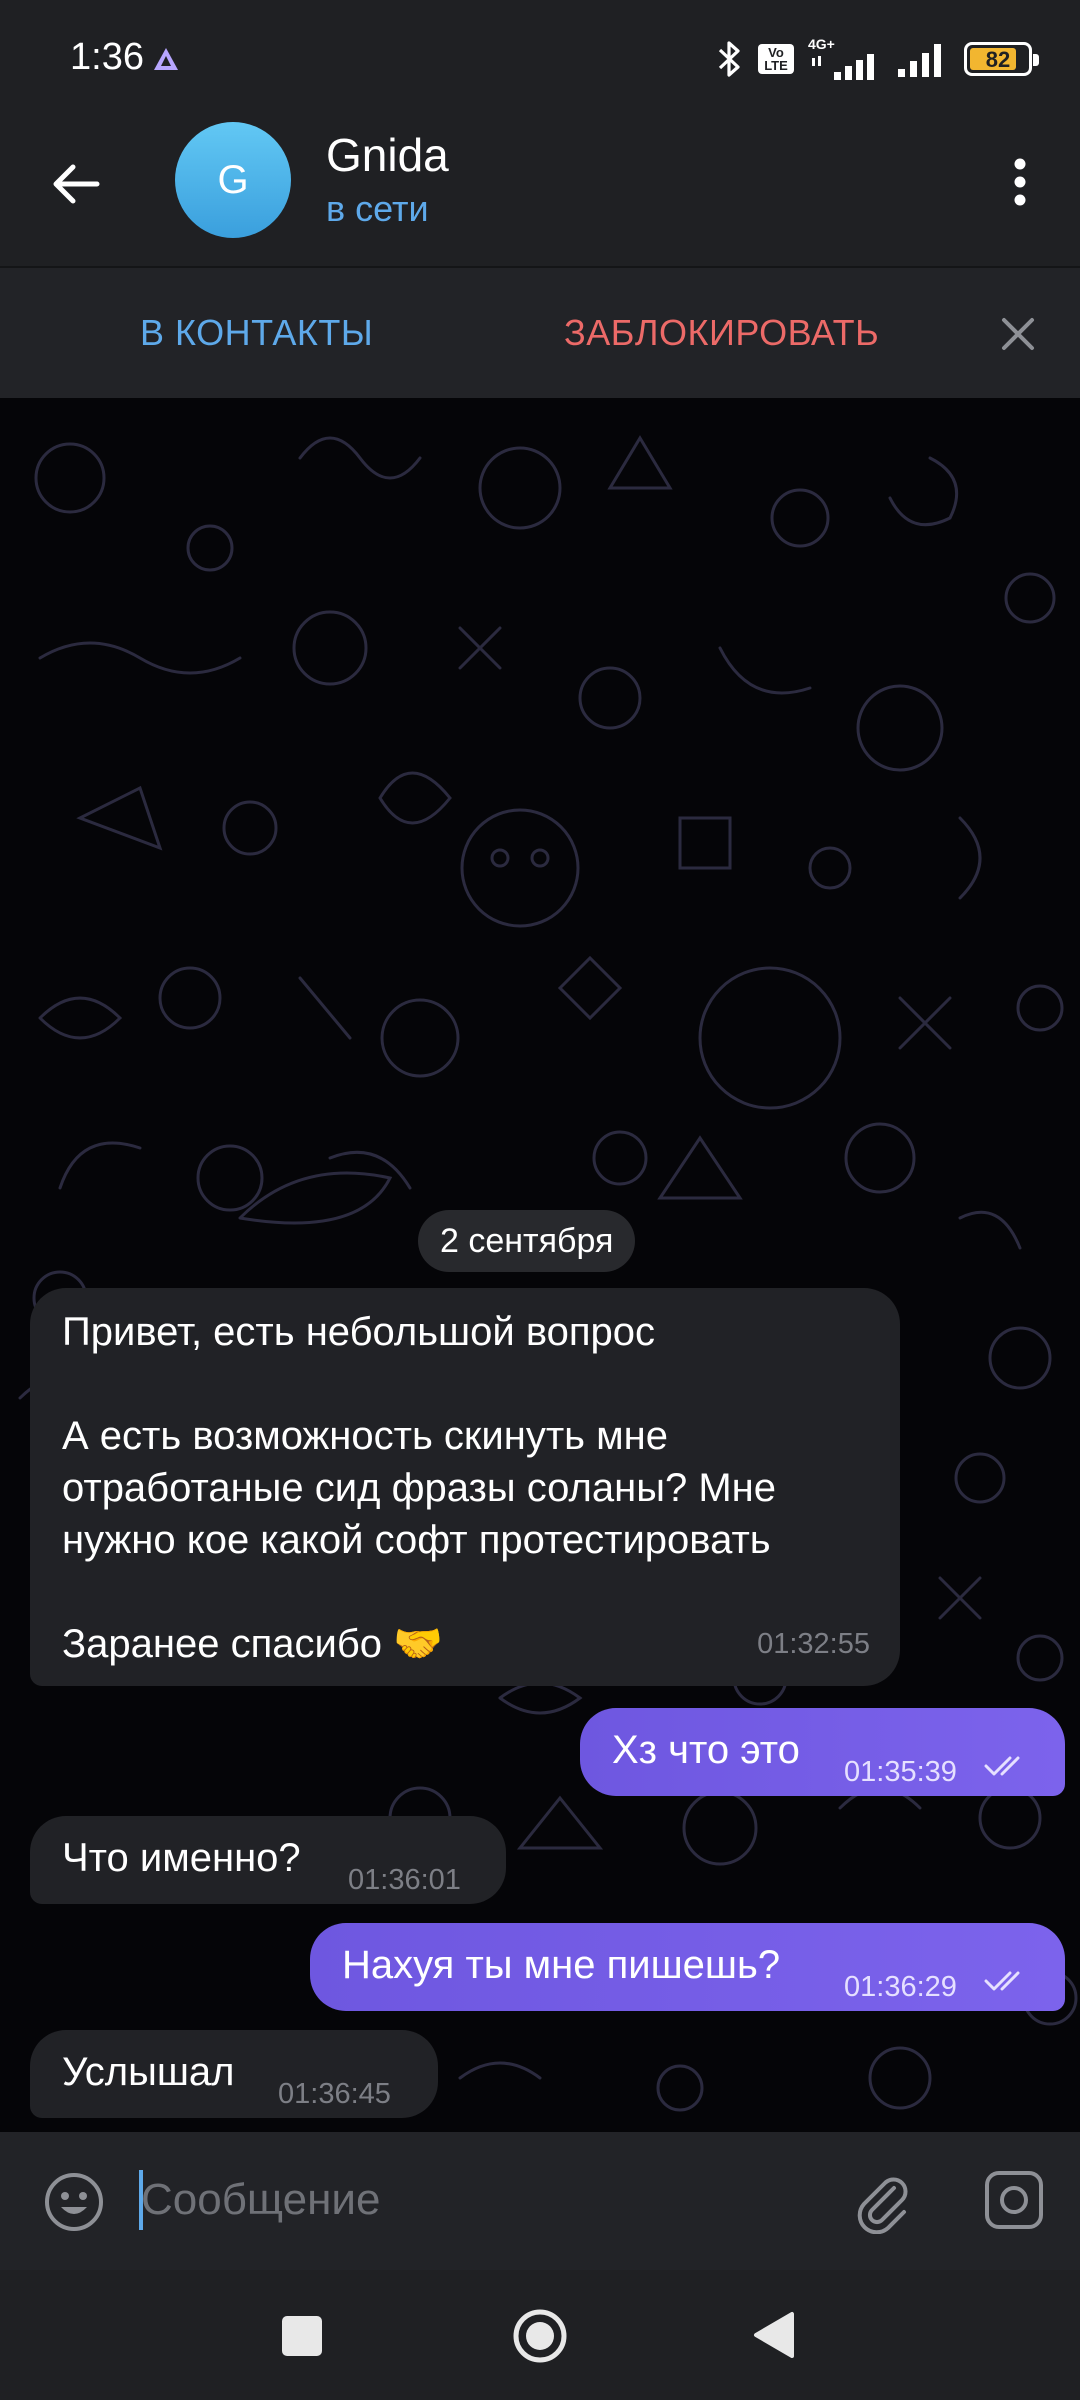 The height and width of the screenshot is (2400, 1080). What do you see at coordinates (776, 59) in the screenshot?
I see `volte-icon: Vo LTE` at bounding box center [776, 59].